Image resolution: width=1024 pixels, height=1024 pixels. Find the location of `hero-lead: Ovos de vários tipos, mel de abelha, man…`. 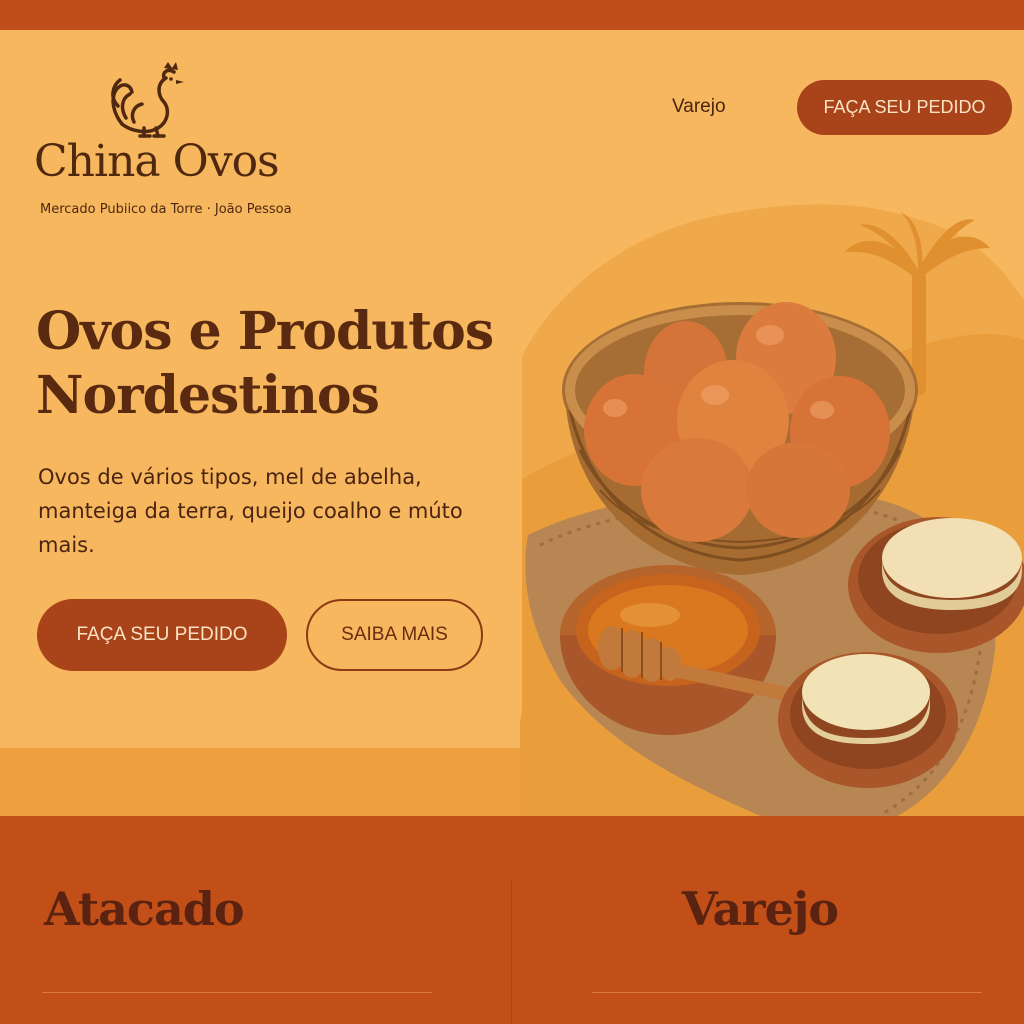

hero-lead: Ovos de vários tipos, mel de abelha, man… is located at coordinates (250, 511).